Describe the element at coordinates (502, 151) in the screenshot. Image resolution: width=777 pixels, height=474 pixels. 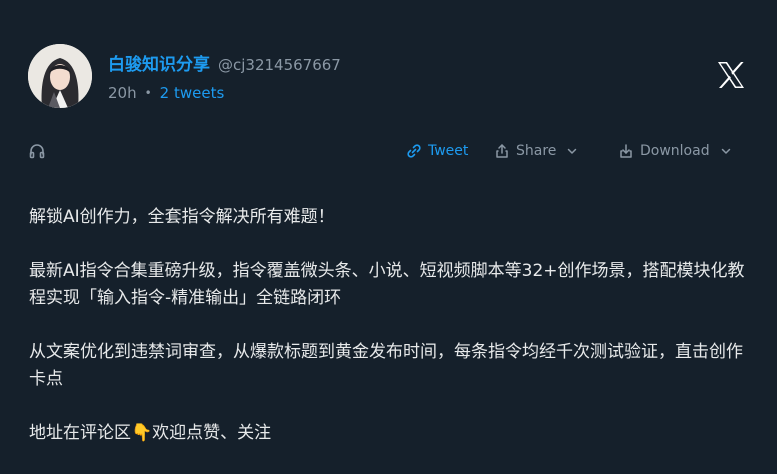
I see `share-icon` at that location.